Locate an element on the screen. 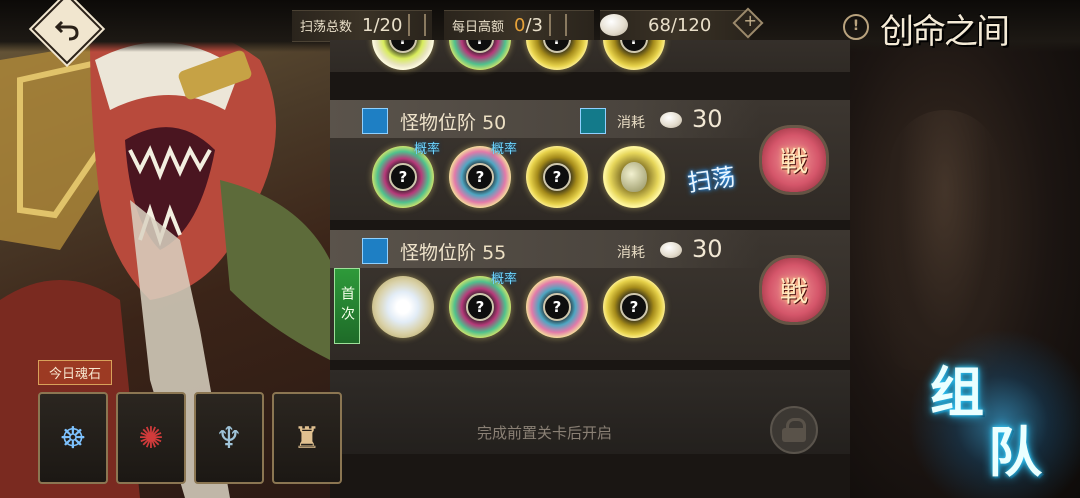 This screenshot has height=498, width=1080. team-label-1: 组 is located at coordinates (957, 392).